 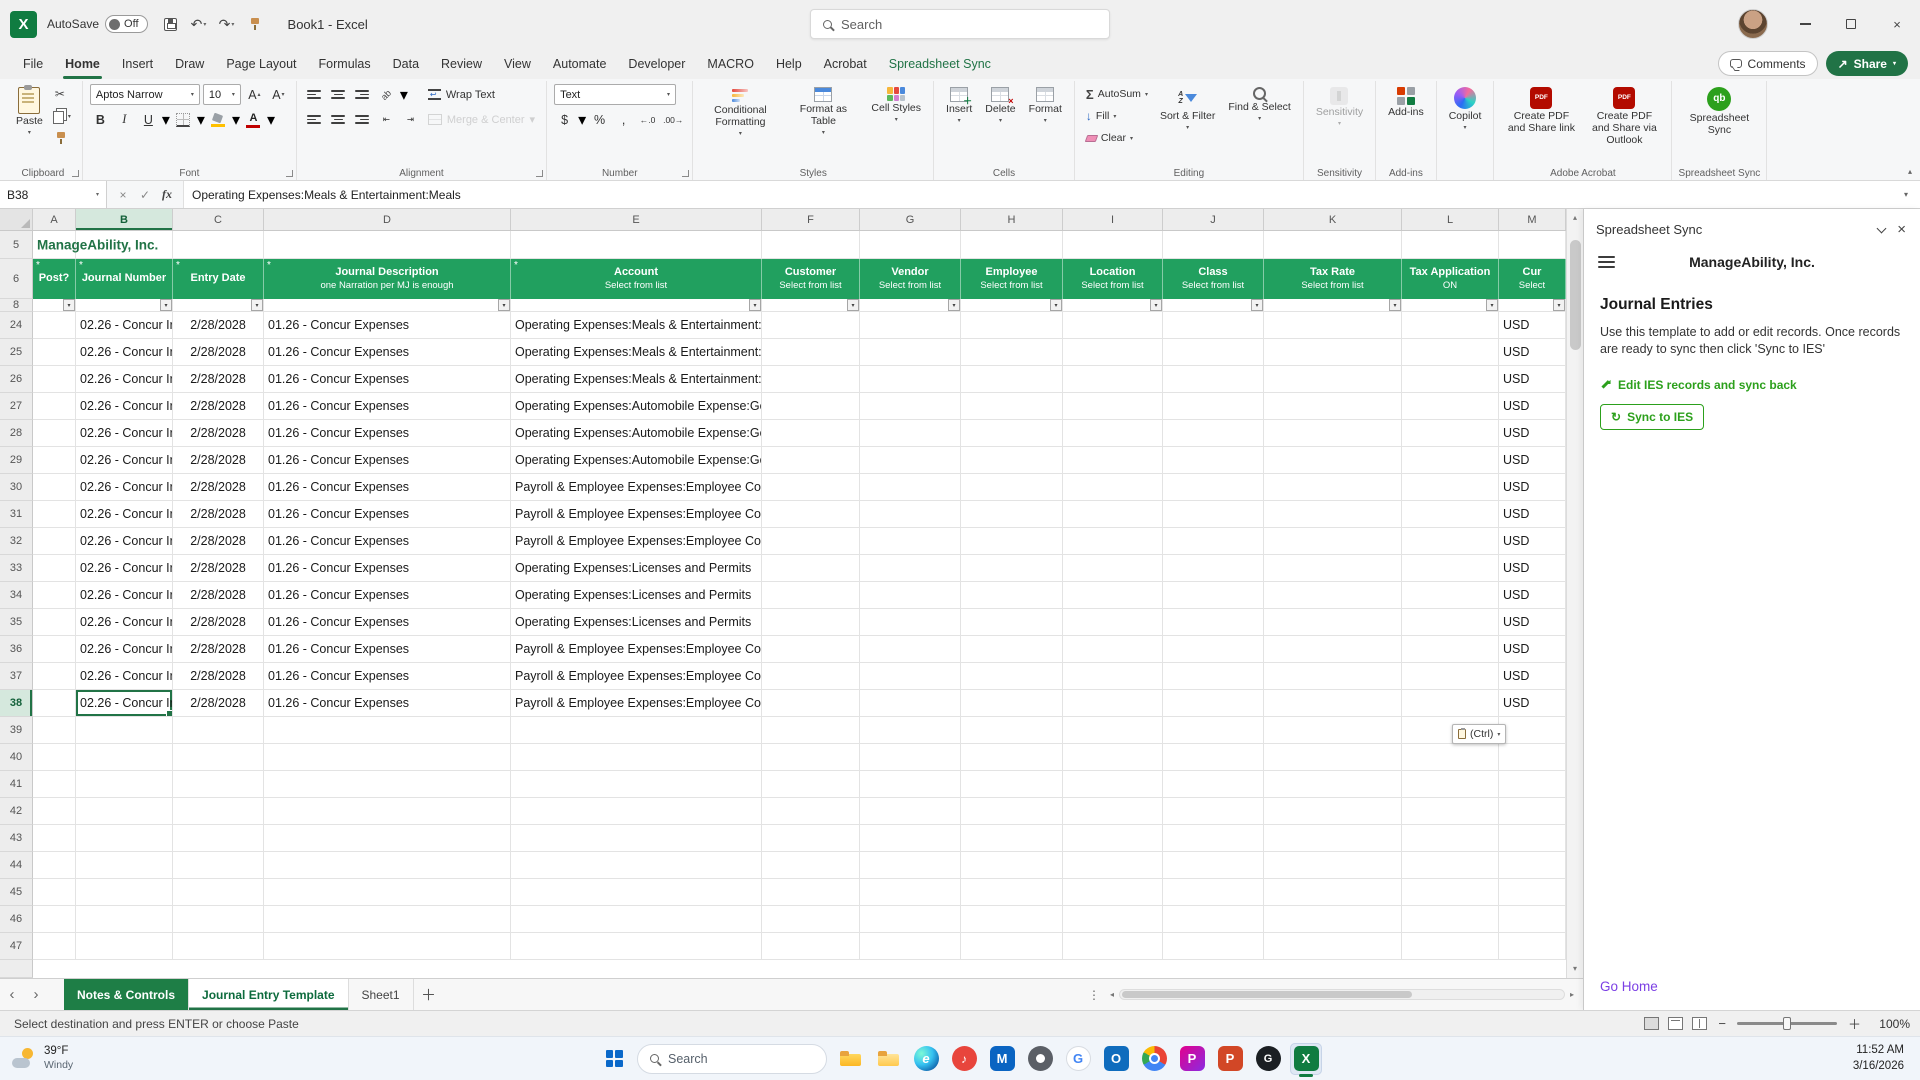 What do you see at coordinates (1532, 279) in the screenshot?
I see `table-header-cur: Cur Select` at bounding box center [1532, 279].